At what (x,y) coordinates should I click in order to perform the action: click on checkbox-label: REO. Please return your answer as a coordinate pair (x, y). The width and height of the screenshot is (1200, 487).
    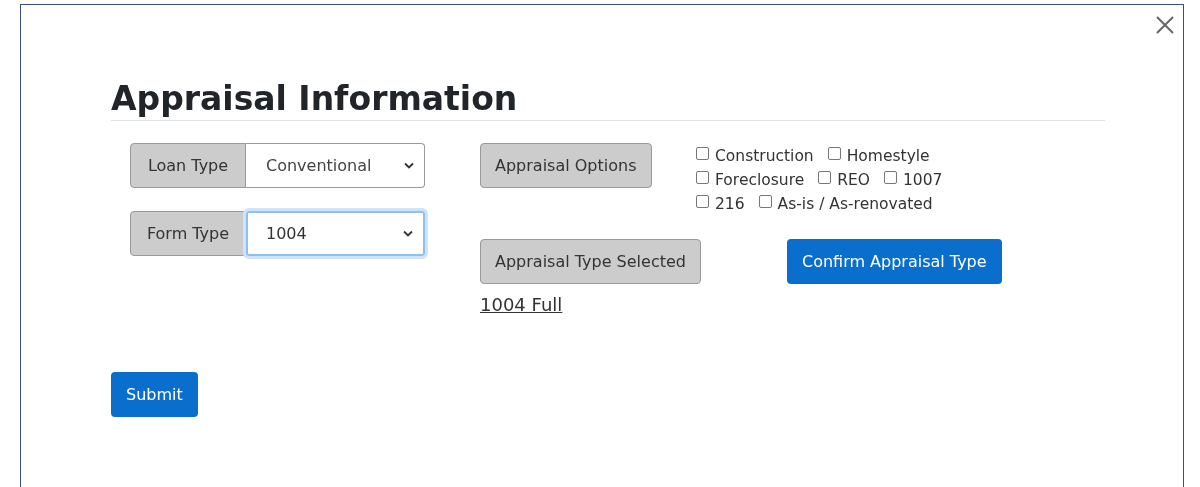
    Looking at the image, I should click on (853, 180).